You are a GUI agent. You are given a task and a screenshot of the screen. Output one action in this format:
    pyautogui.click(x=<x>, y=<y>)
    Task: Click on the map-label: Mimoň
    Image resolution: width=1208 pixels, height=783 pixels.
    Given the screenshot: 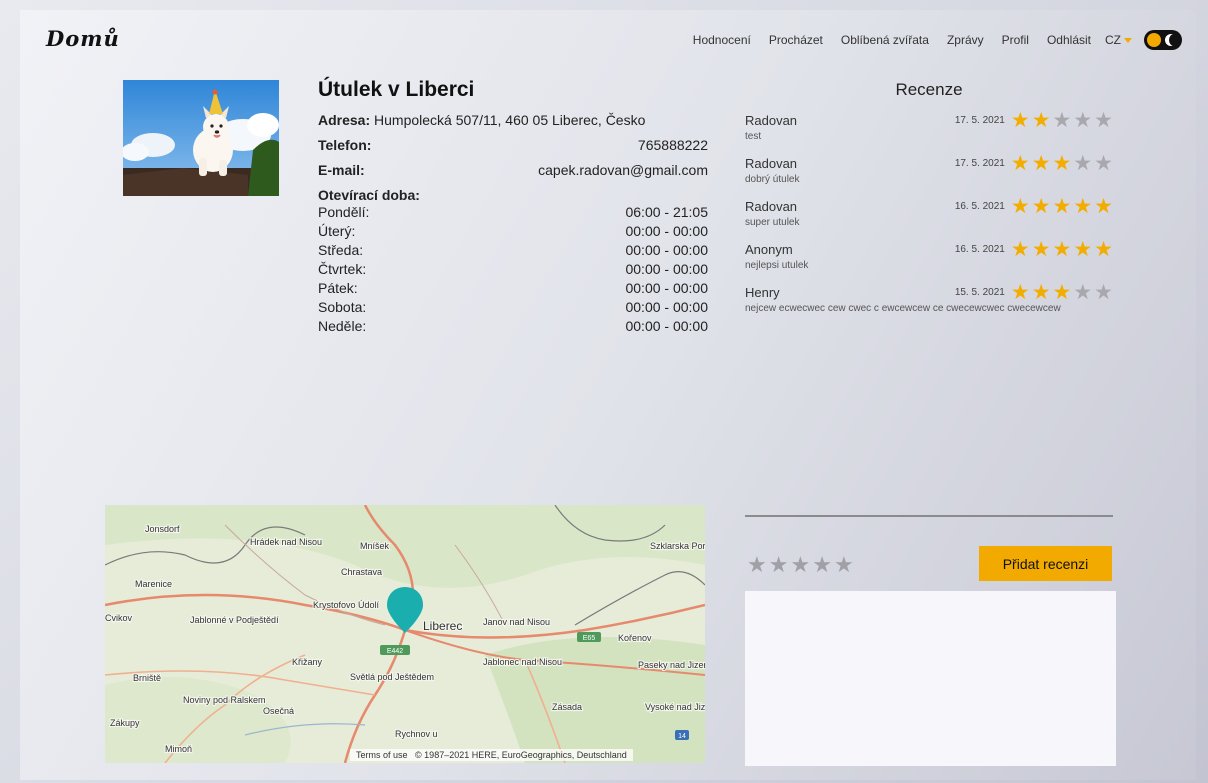 What is the action you would take?
    pyautogui.click(x=178, y=749)
    